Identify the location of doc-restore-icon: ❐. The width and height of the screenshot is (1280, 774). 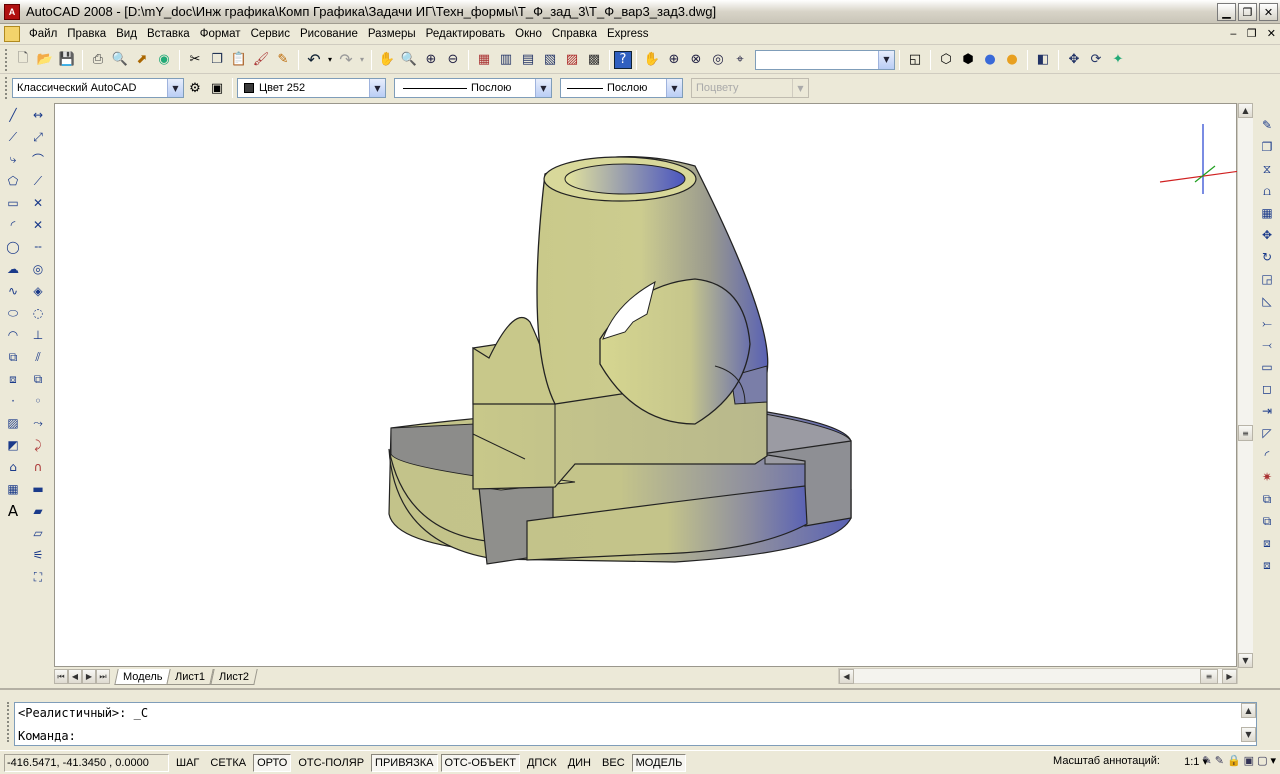
(1252, 33).